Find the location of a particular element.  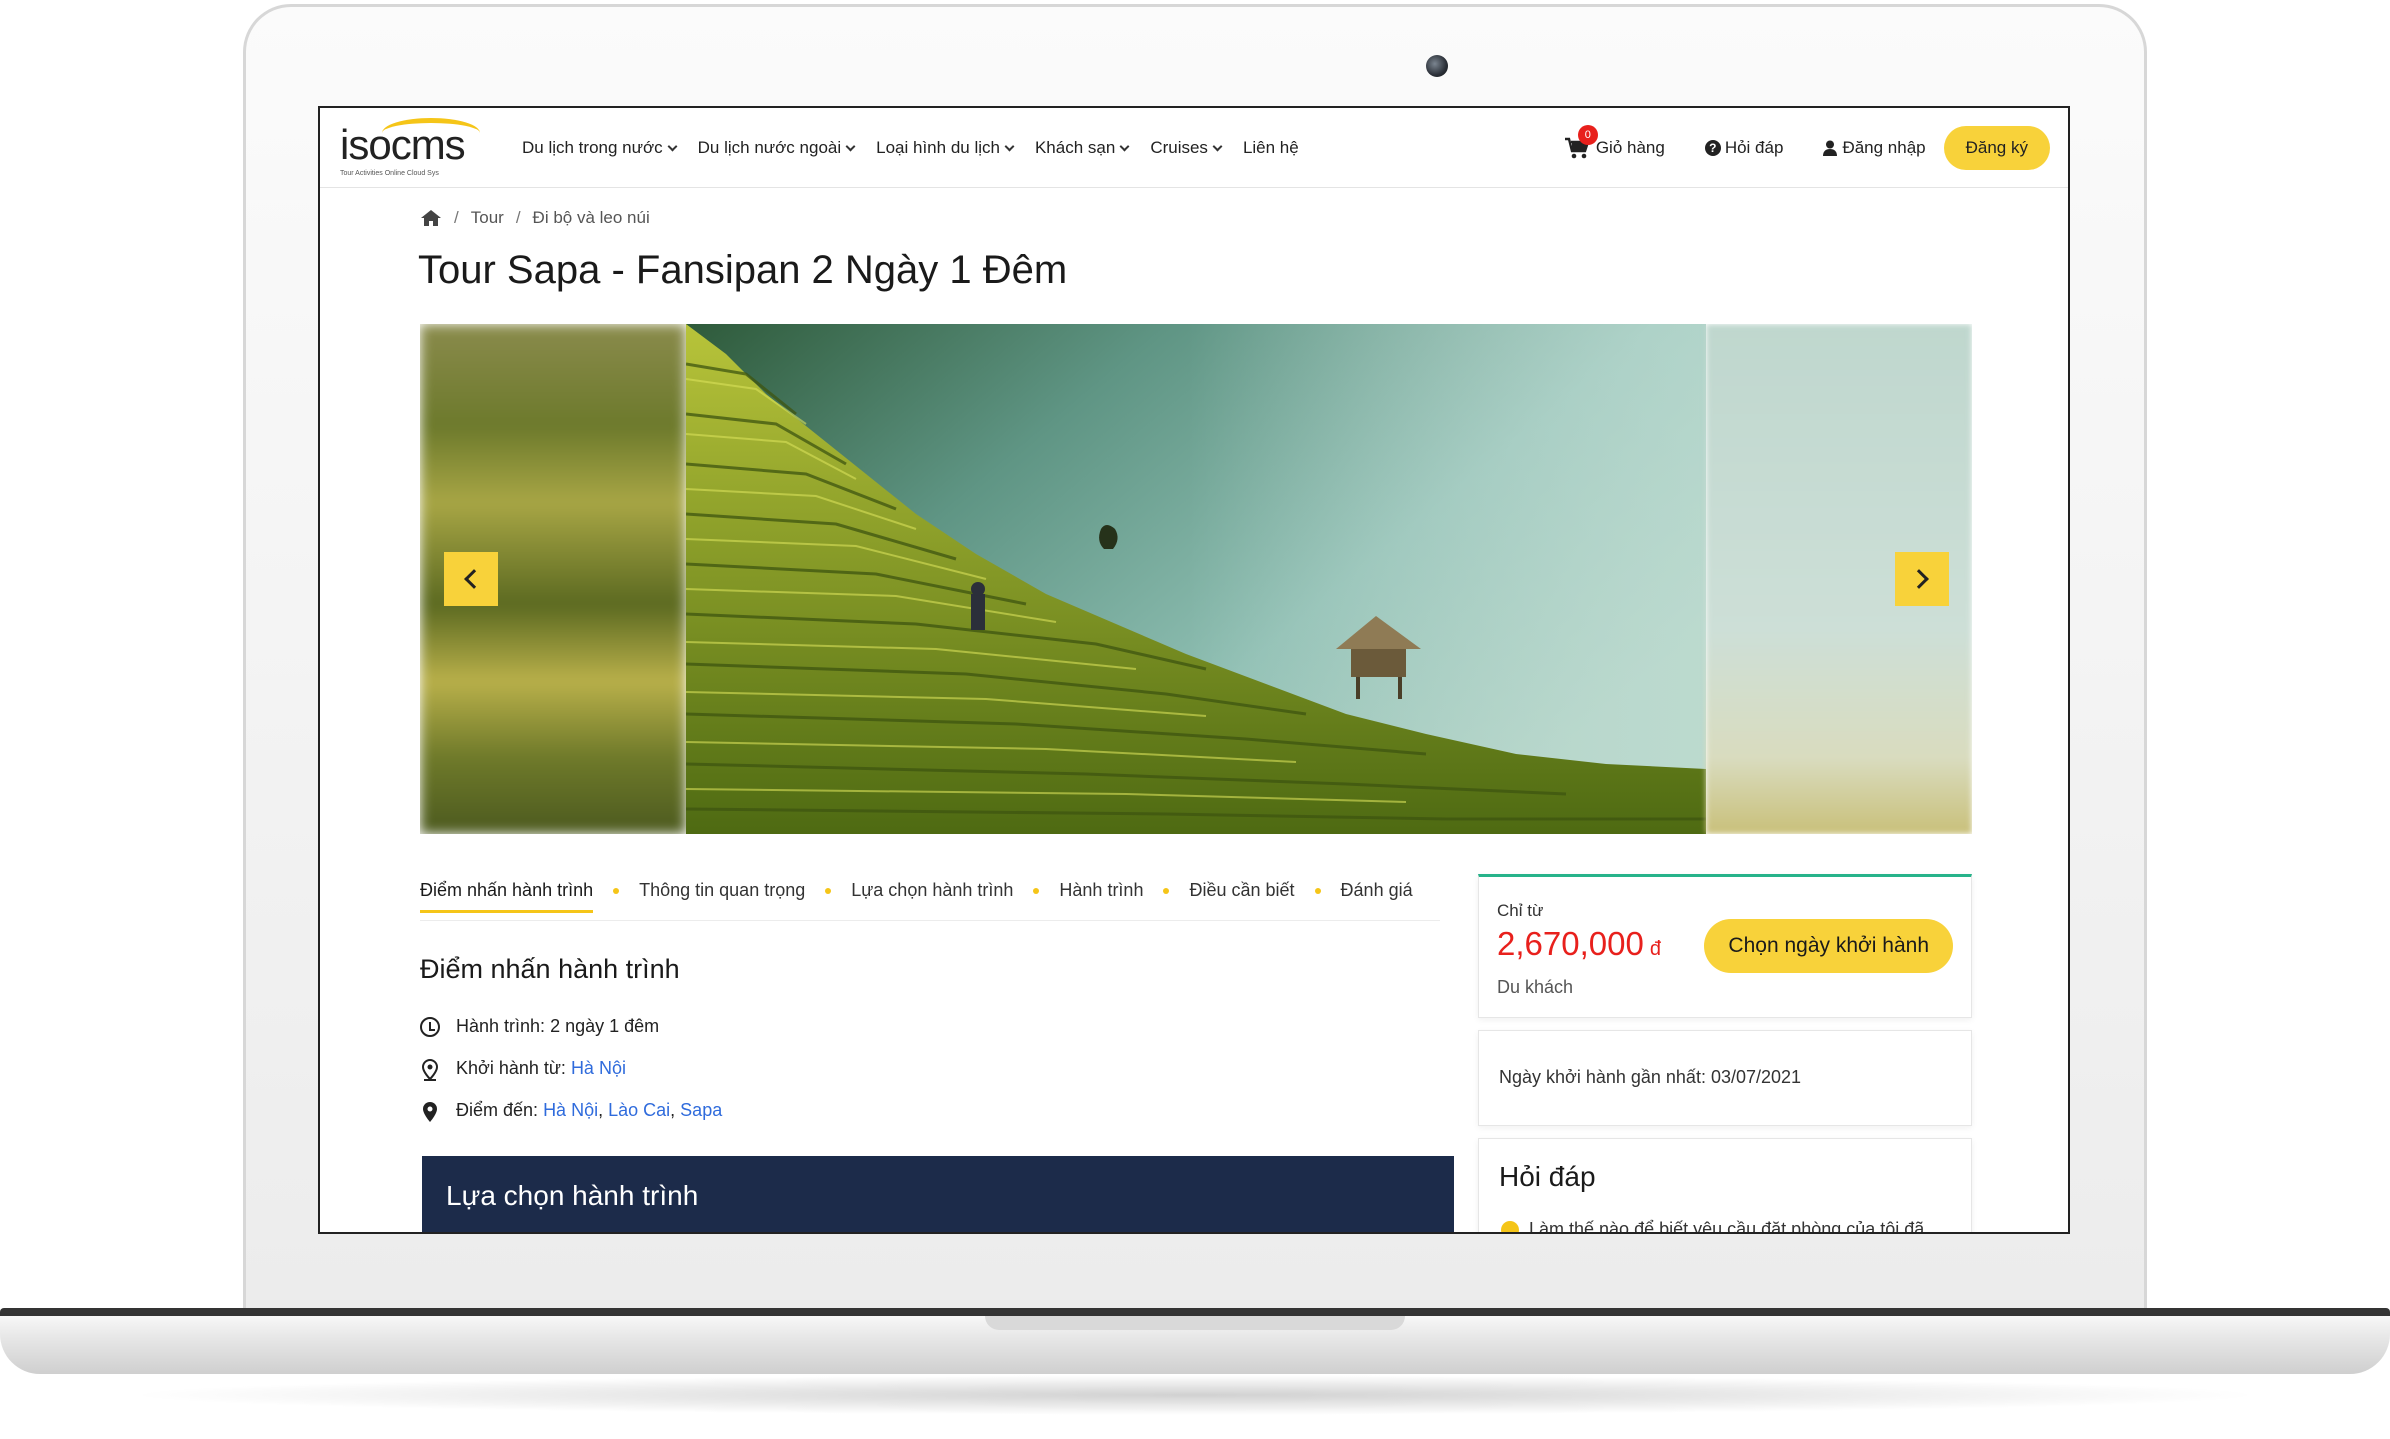

nav-label: Loại hình du lịch is located at coordinates (938, 147).